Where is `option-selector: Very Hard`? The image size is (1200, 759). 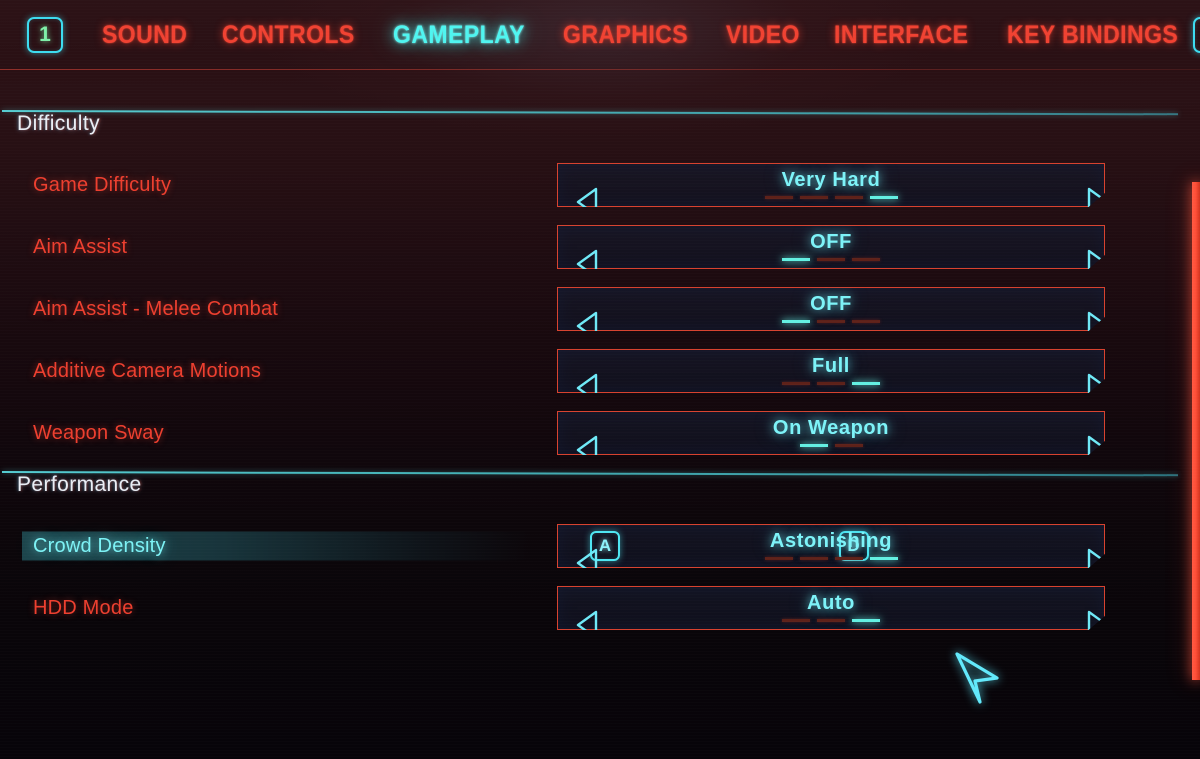
option-selector: Very Hard is located at coordinates (831, 185).